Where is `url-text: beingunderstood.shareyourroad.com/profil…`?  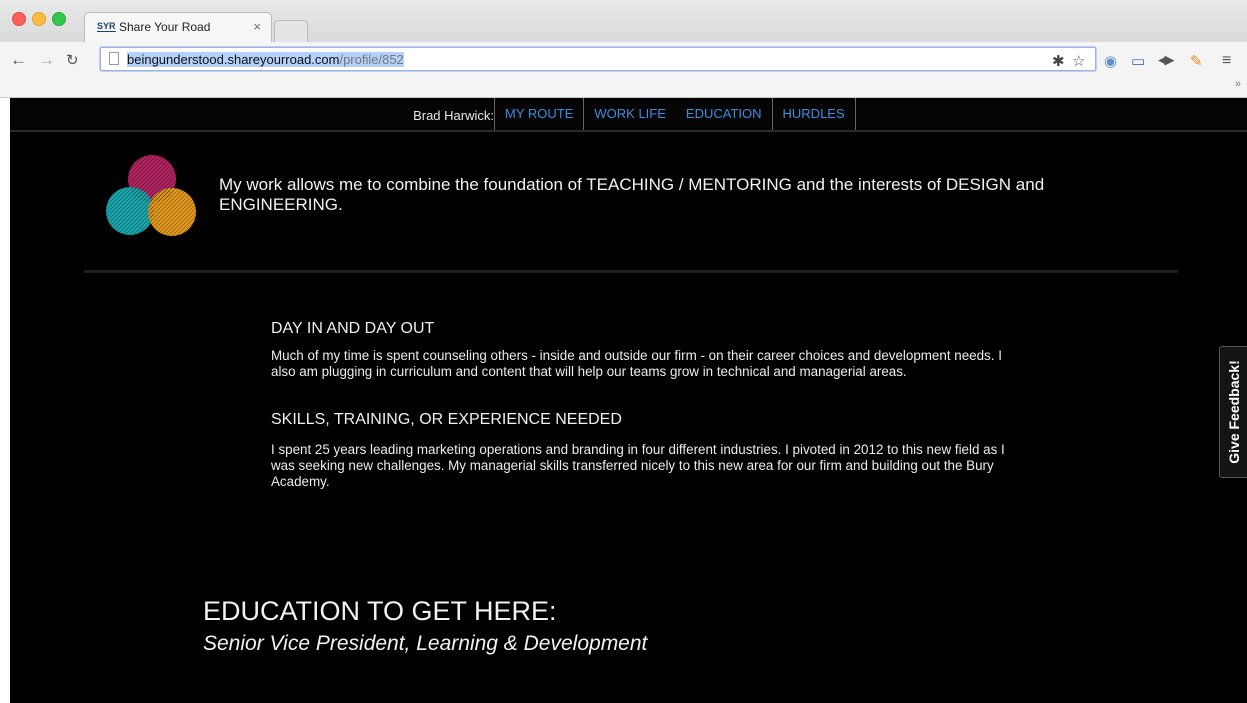
url-text: beingunderstood.shareyourroad.com/profil… is located at coordinates (265, 59).